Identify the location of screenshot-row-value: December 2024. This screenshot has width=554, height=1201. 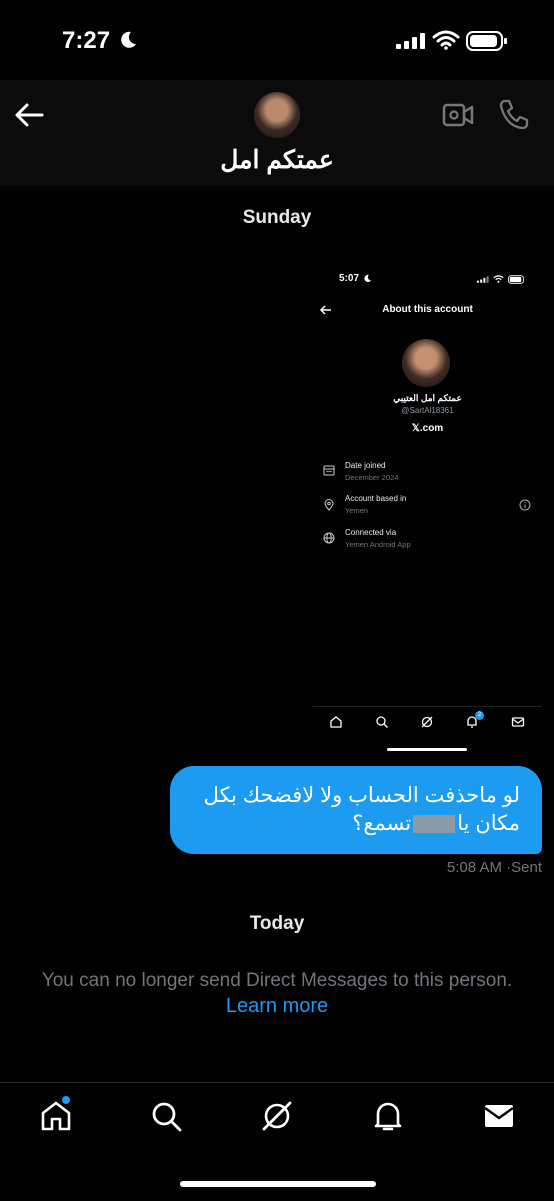
(372, 477).